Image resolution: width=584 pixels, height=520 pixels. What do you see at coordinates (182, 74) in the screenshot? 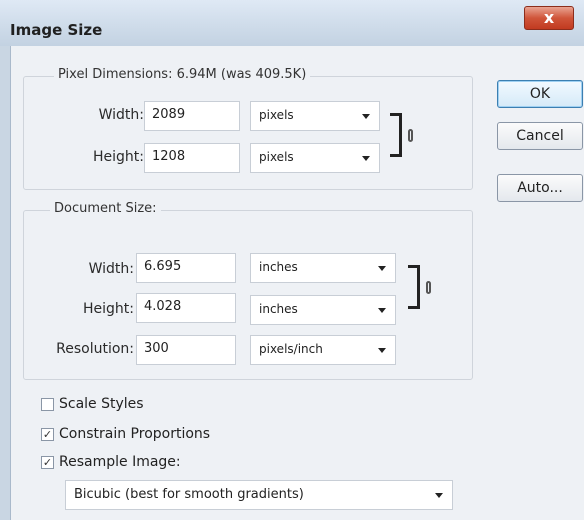
I see `pixel-dimensions-legend: Pixel Dimensions: 6.94M (was 409.5K)` at bounding box center [182, 74].